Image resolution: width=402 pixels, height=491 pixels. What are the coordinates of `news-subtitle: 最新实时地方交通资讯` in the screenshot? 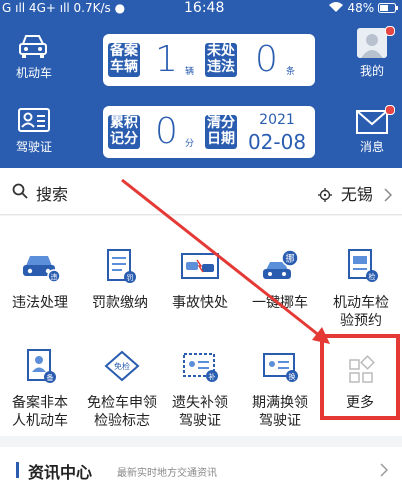 It's located at (167, 473).